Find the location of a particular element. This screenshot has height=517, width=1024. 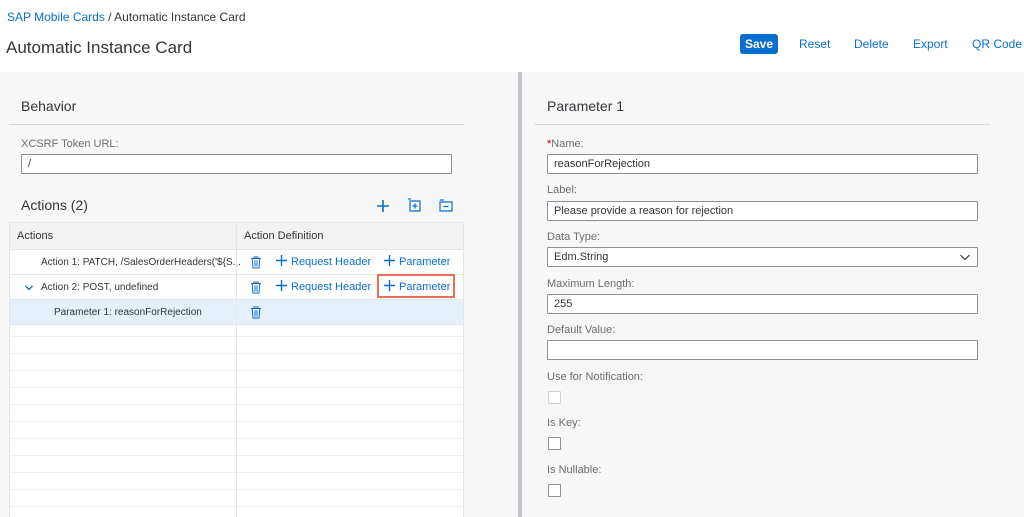

collapse-icon is located at coordinates (446, 206).